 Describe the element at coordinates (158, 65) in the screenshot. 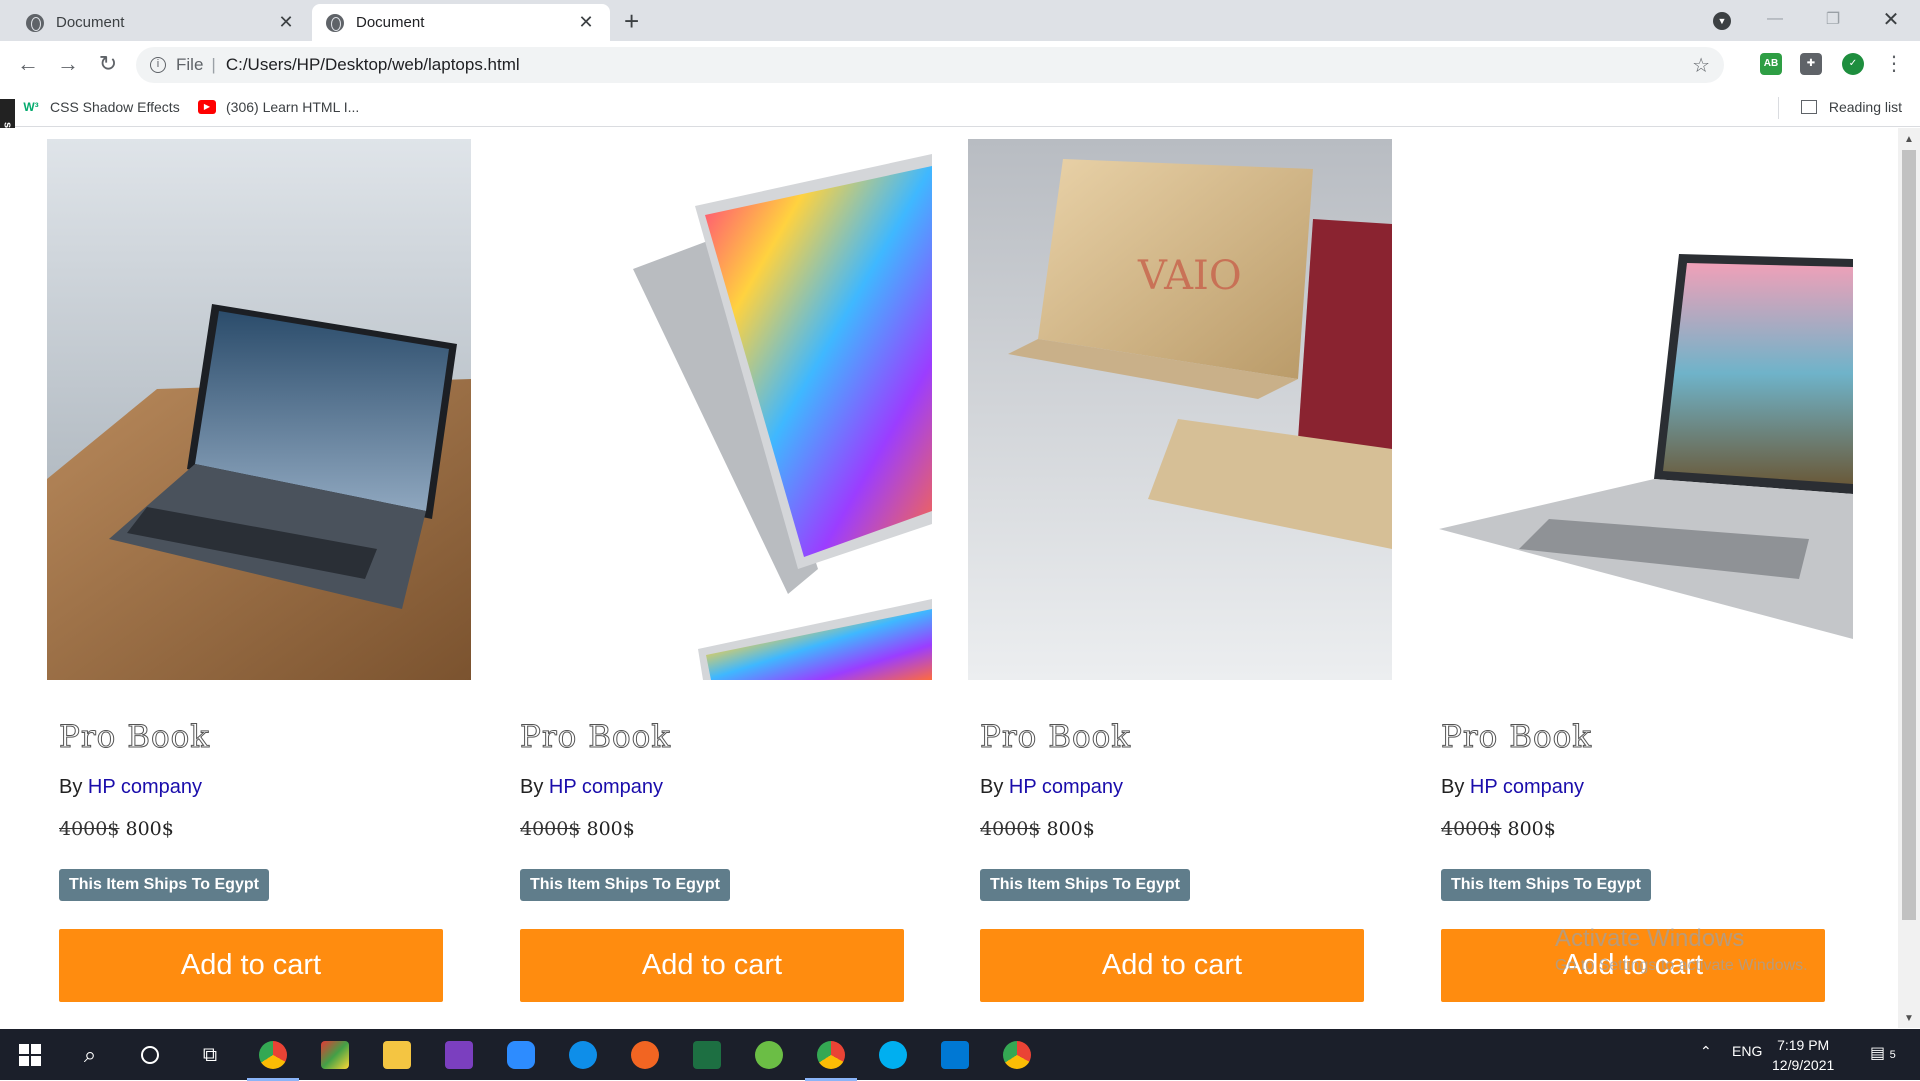

I see `info-icon: i` at that location.